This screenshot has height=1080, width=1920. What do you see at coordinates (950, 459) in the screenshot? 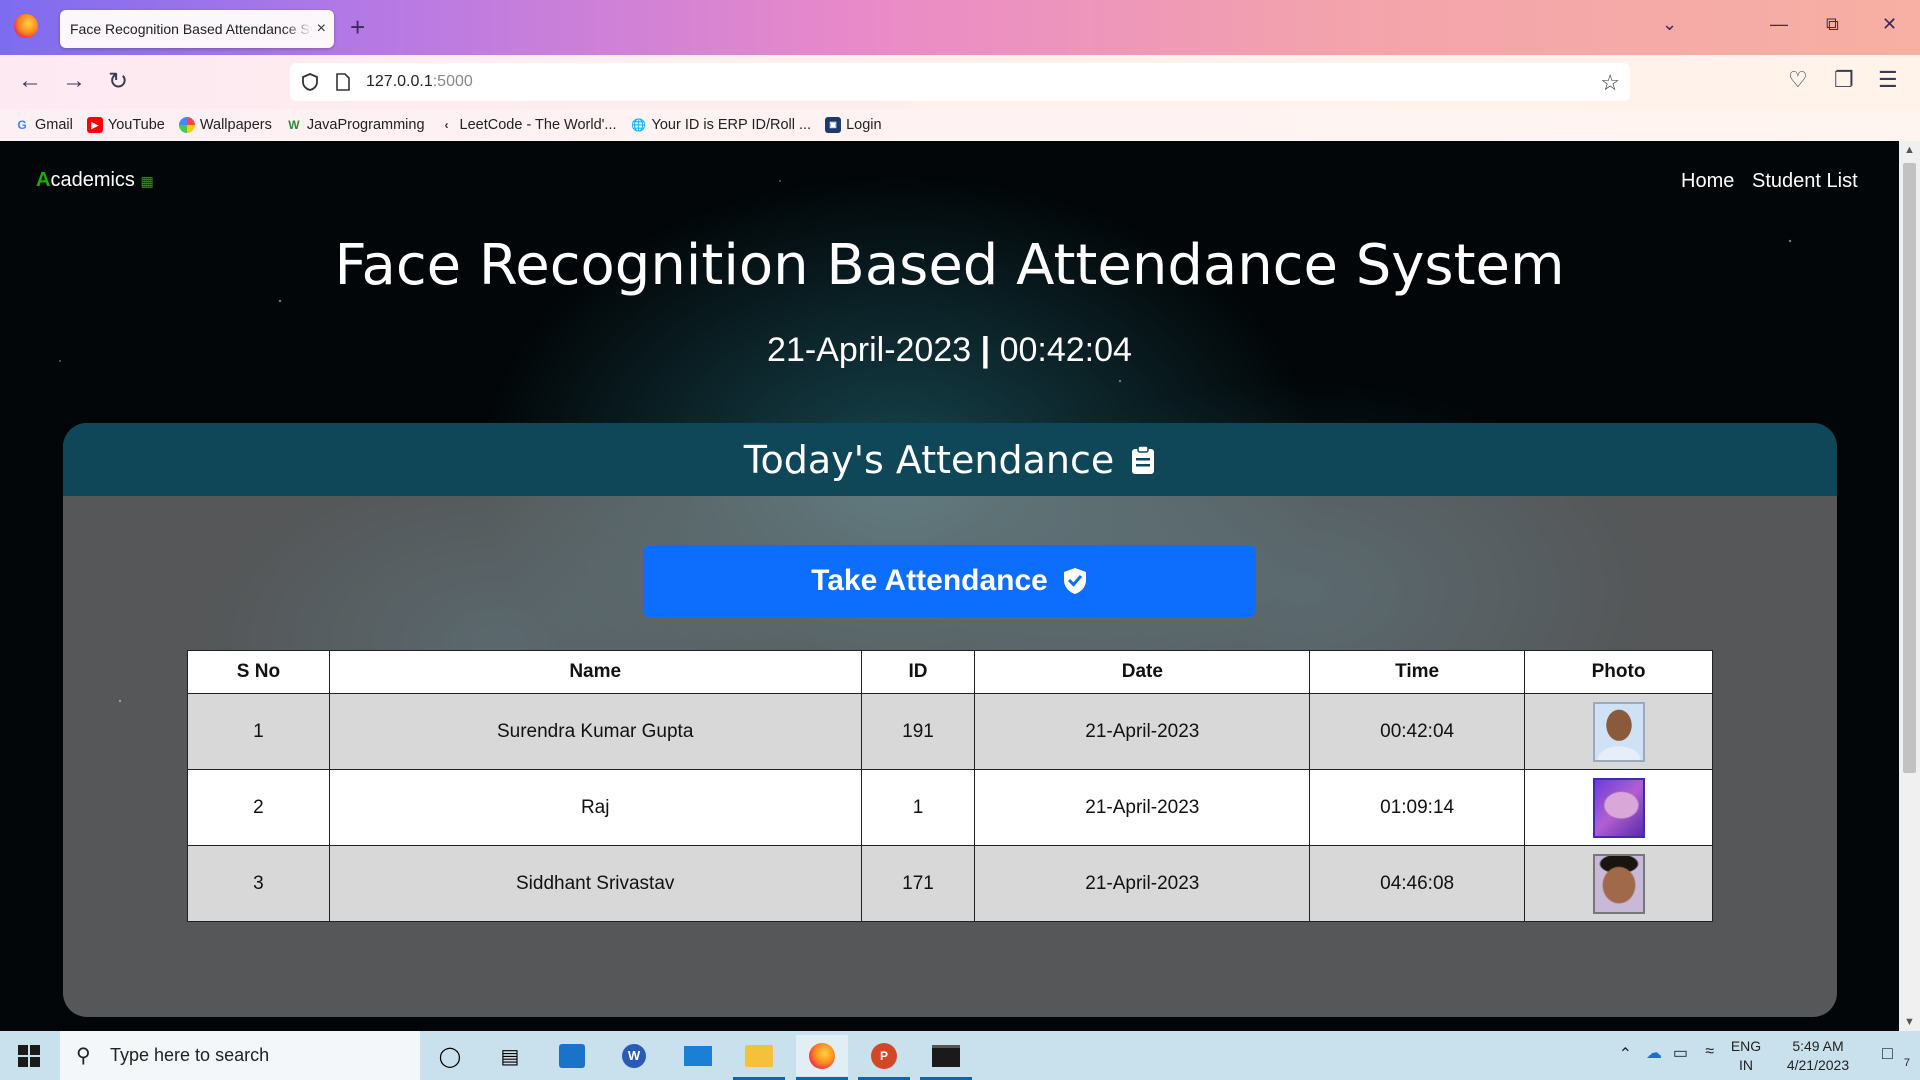
I see `card-header: Today's Attendance` at bounding box center [950, 459].